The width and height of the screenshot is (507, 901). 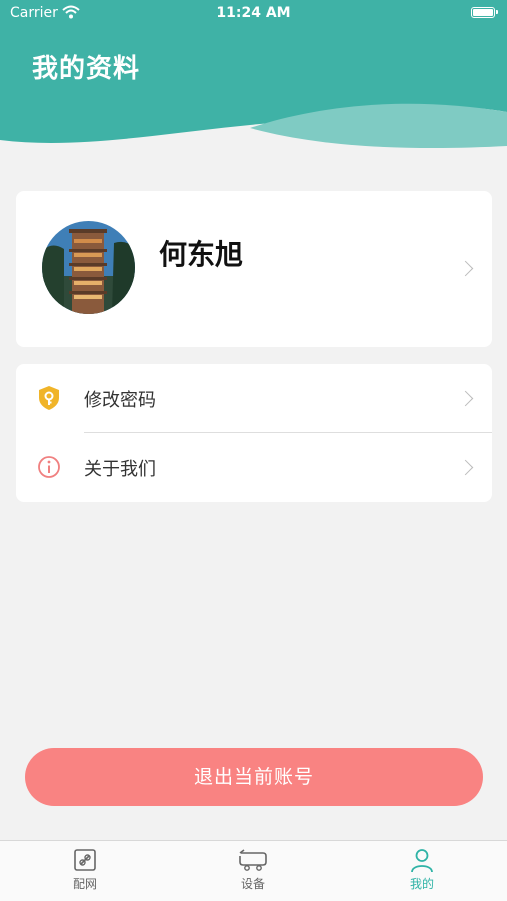 What do you see at coordinates (86, 69) in the screenshot?
I see `page-title: 我的资料` at bounding box center [86, 69].